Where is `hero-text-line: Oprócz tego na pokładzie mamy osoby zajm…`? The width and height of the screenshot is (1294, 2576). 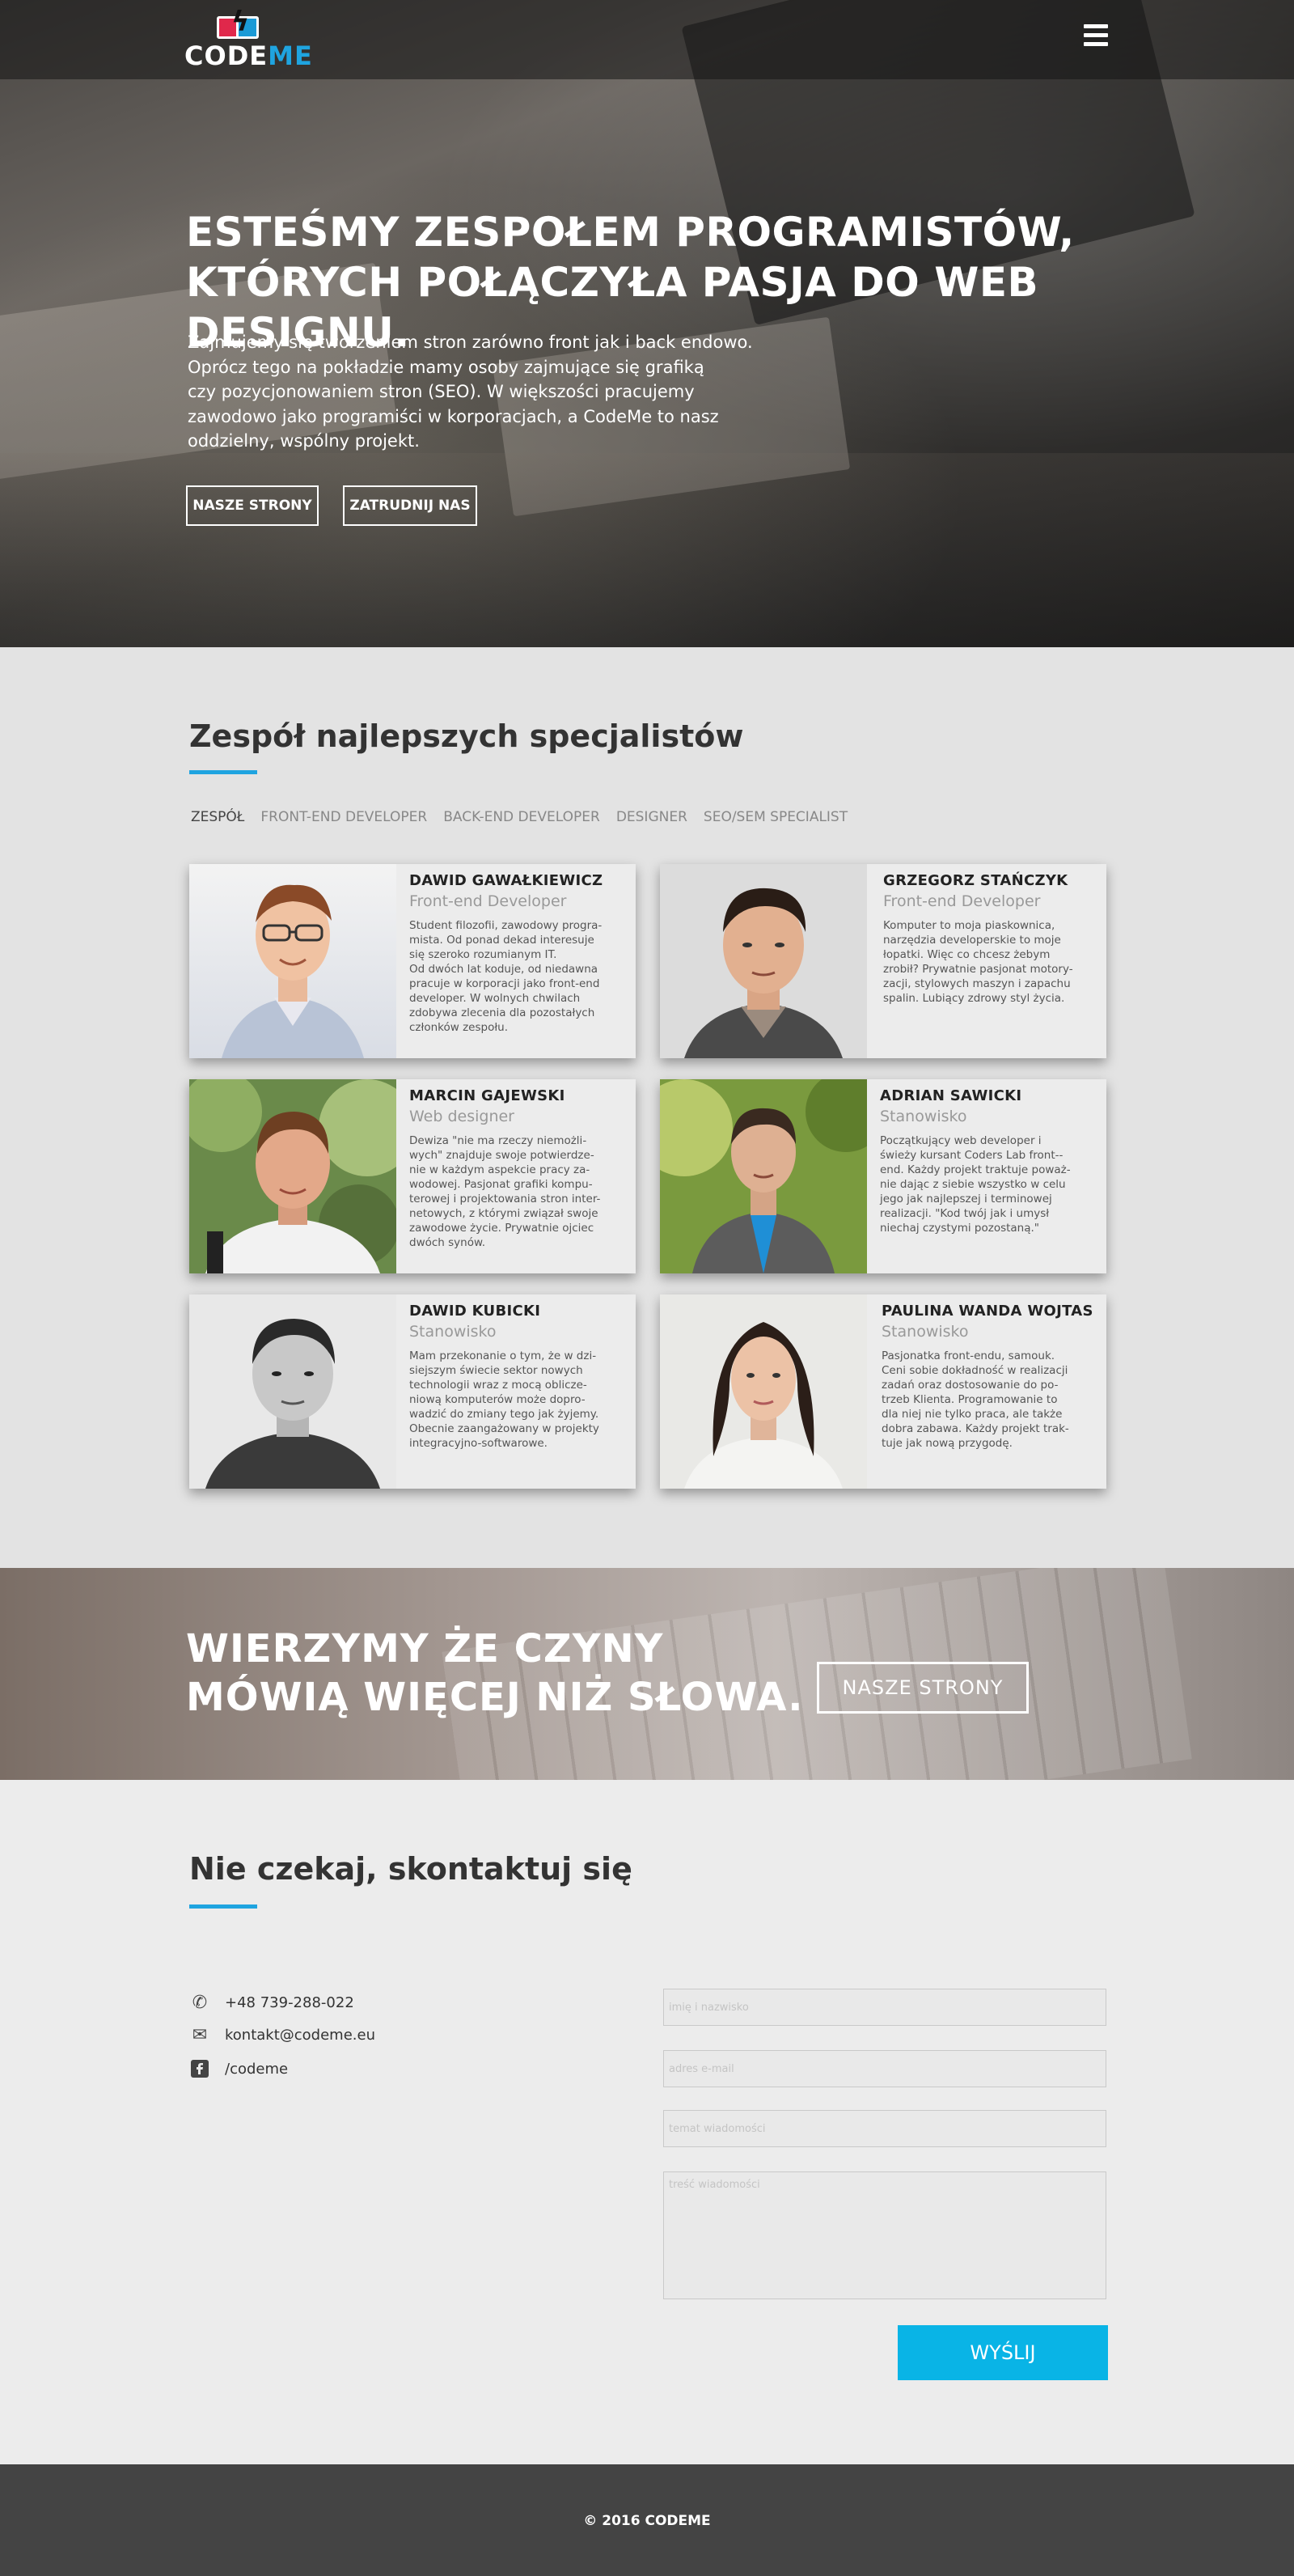
hero-text-line: Oprócz tego na pokładzie mamy osoby zajm… is located at coordinates (446, 367).